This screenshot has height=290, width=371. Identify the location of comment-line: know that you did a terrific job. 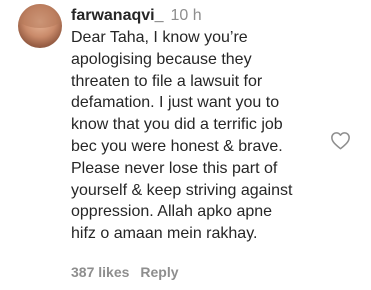
(177, 125).